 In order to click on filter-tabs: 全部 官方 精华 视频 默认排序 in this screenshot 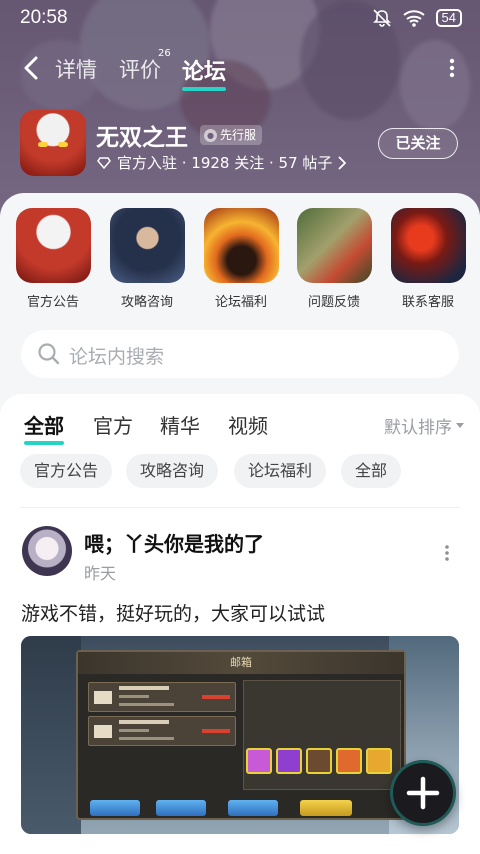, I will do `click(240, 427)`.